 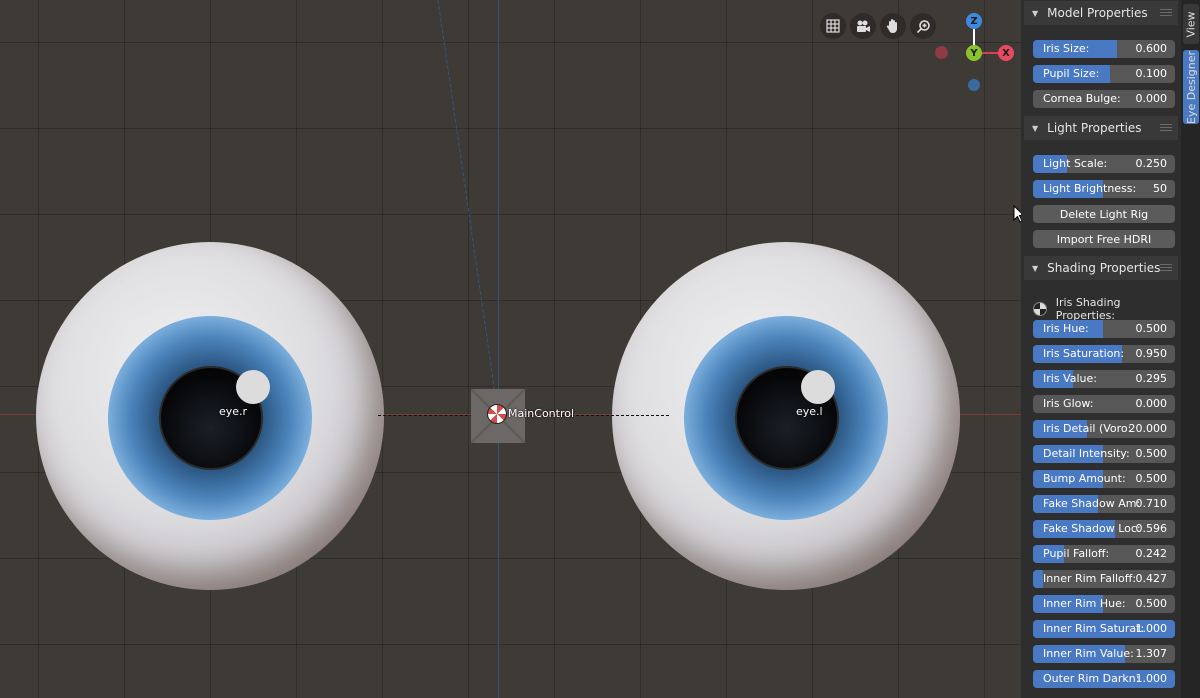 What do you see at coordinates (1088, 653) in the screenshot?
I see `slider-label: Inner Rim Value:` at bounding box center [1088, 653].